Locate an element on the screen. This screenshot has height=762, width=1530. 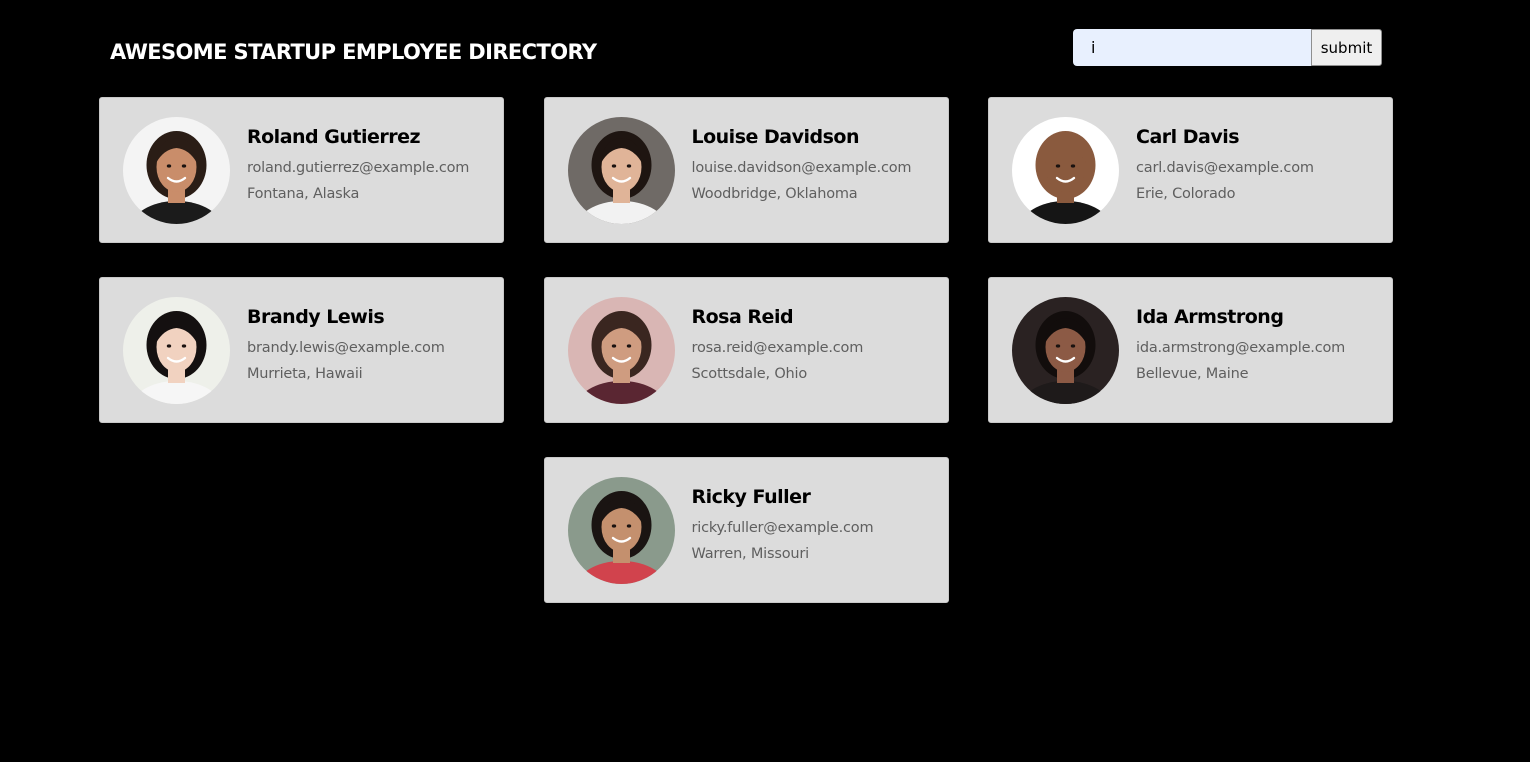
employee-email: roland.gutierrez@example.com is located at coordinates (358, 168).